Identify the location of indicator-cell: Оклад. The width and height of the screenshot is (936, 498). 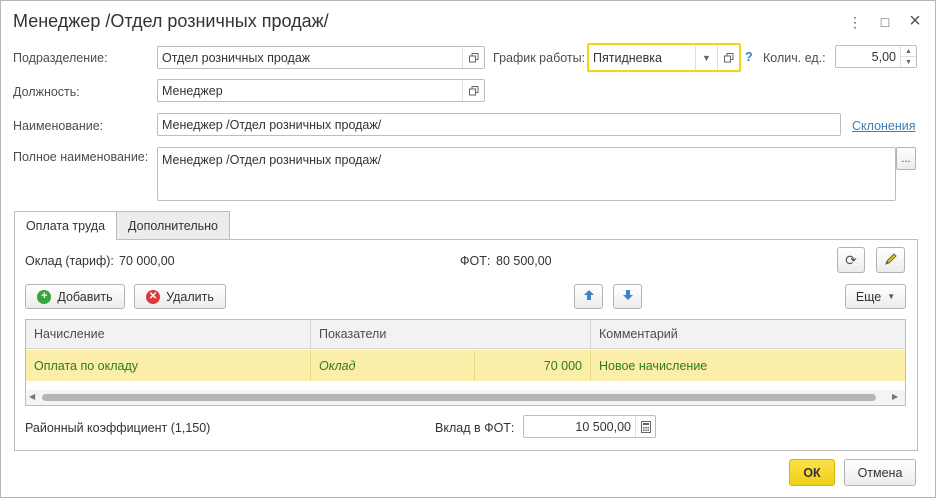
(392, 365).